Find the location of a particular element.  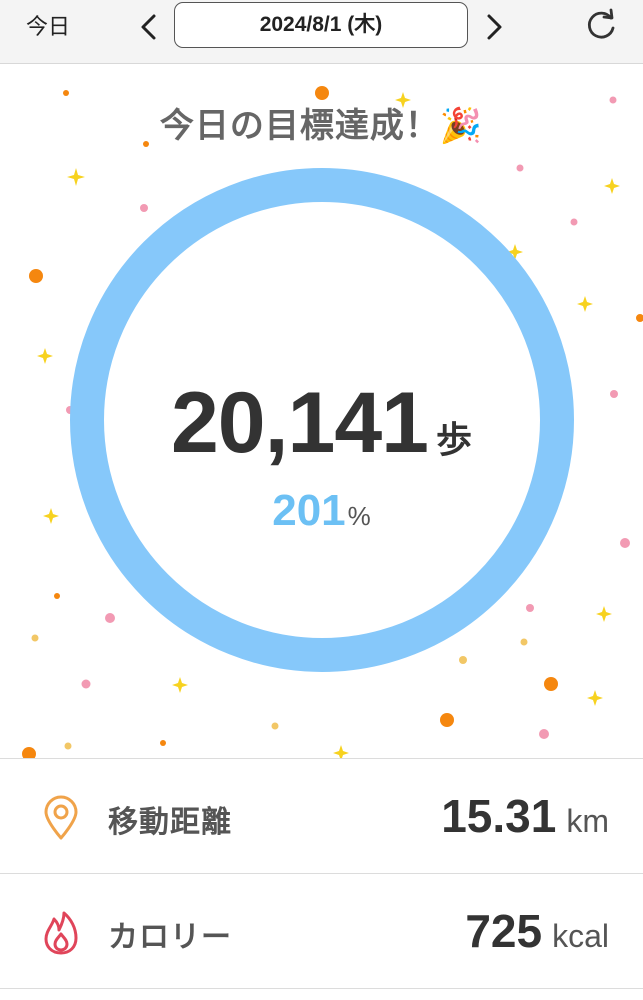

calorie-unit: kcal is located at coordinates (580, 936).